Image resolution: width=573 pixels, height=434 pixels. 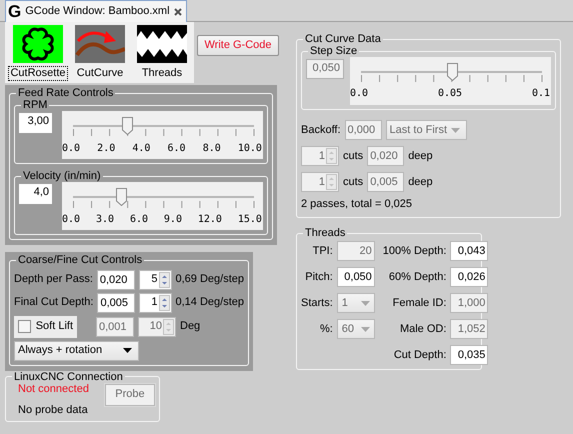 What do you see at coordinates (38, 44) in the screenshot?
I see `flower-icon` at bounding box center [38, 44].